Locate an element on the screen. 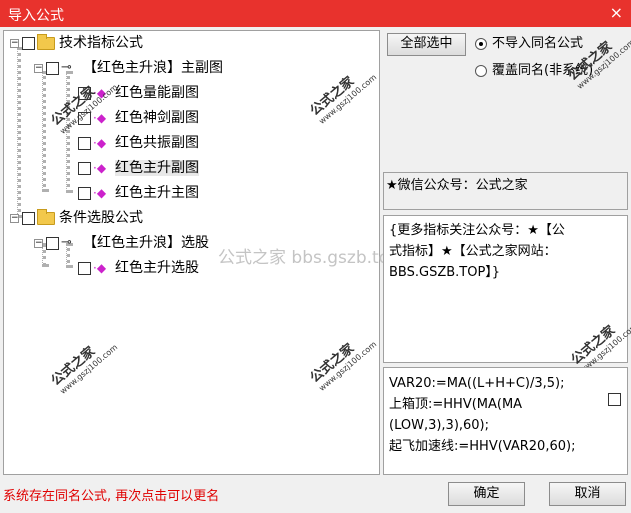 Image resolution: width=631 pixels, height=513 pixels. tree-label: 红色量能副图 is located at coordinates (157, 93).